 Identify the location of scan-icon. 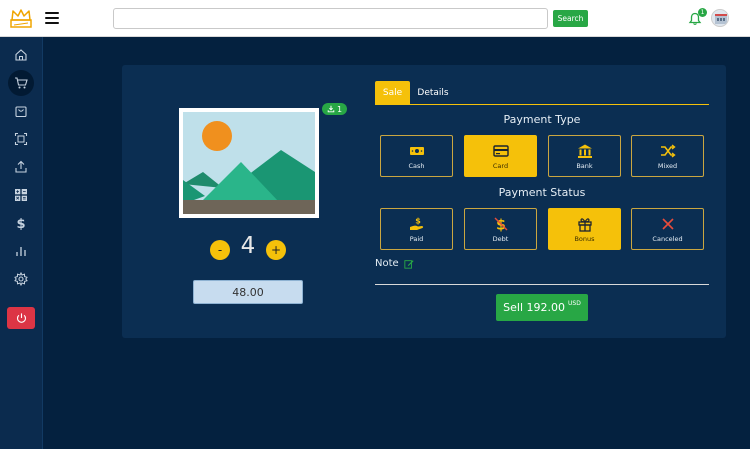
(21, 139).